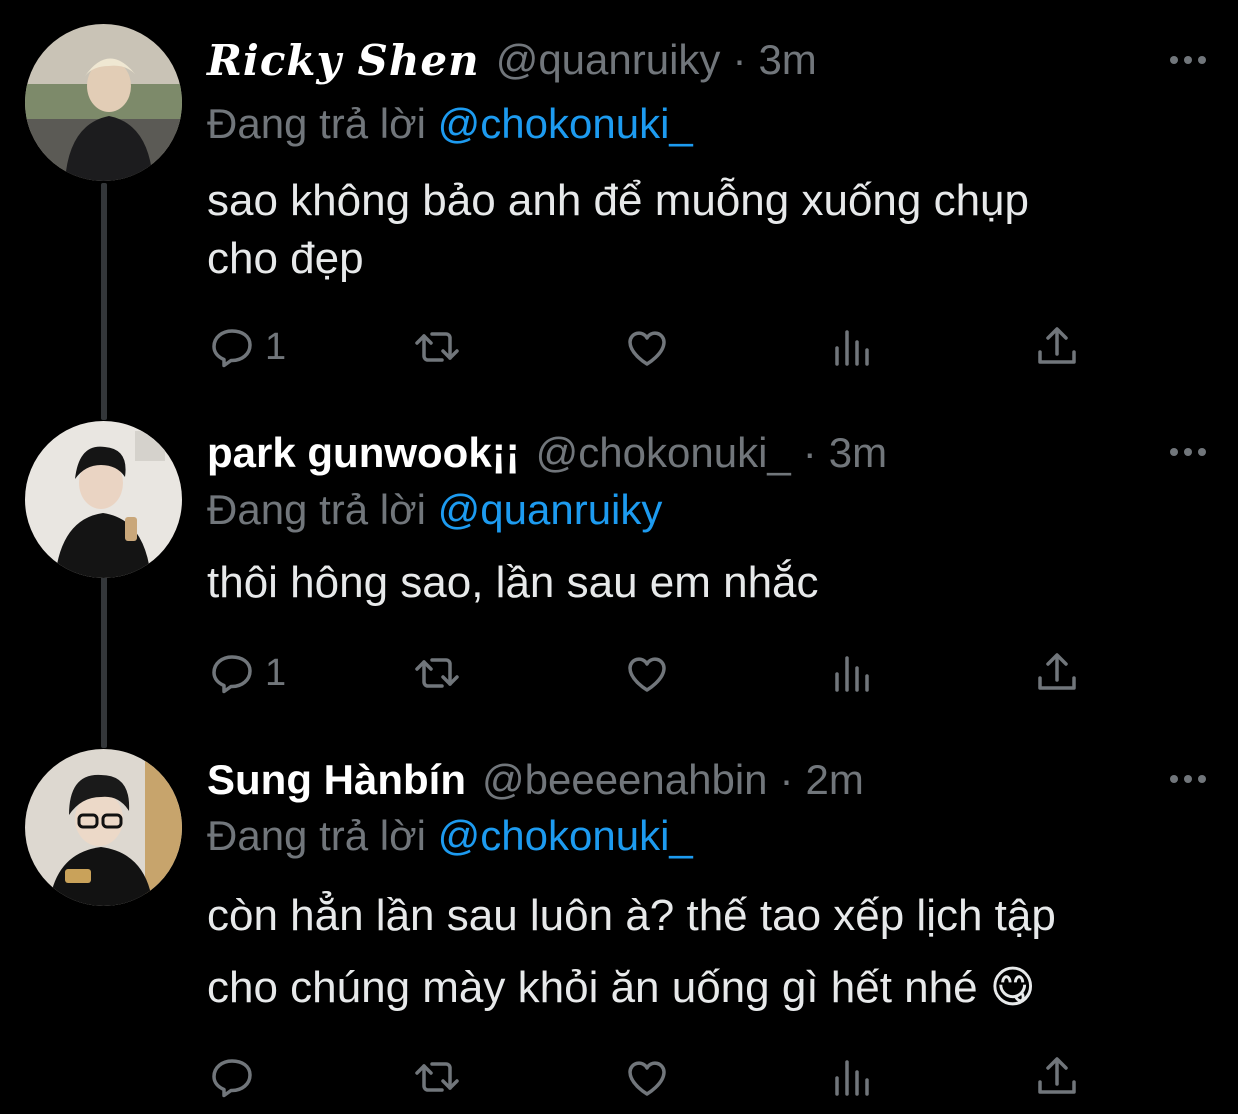 The height and width of the screenshot is (1114, 1238). I want to click on tweet-header: Ricky Shen @quanruiky · 3m, so click(512, 60).